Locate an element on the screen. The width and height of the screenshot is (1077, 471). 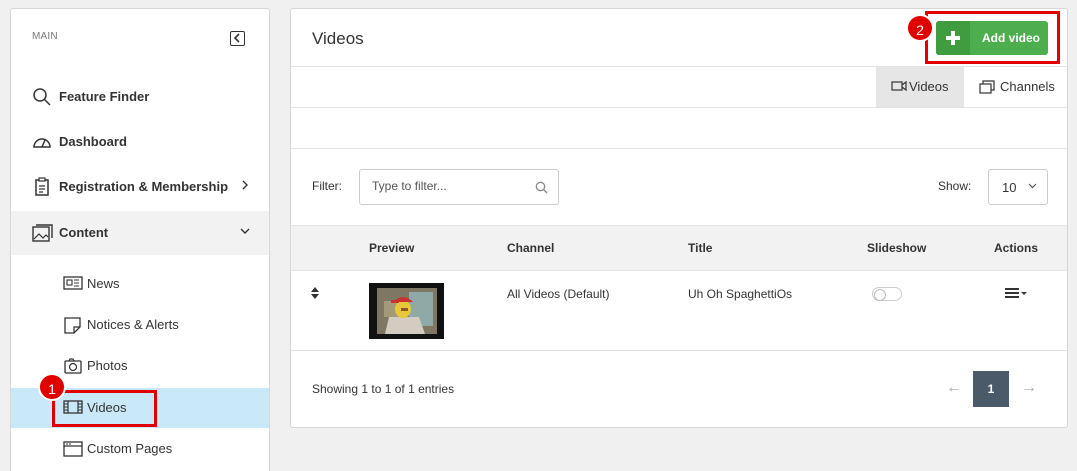
sidebar-item-content: Content is located at coordinates (140, 233).